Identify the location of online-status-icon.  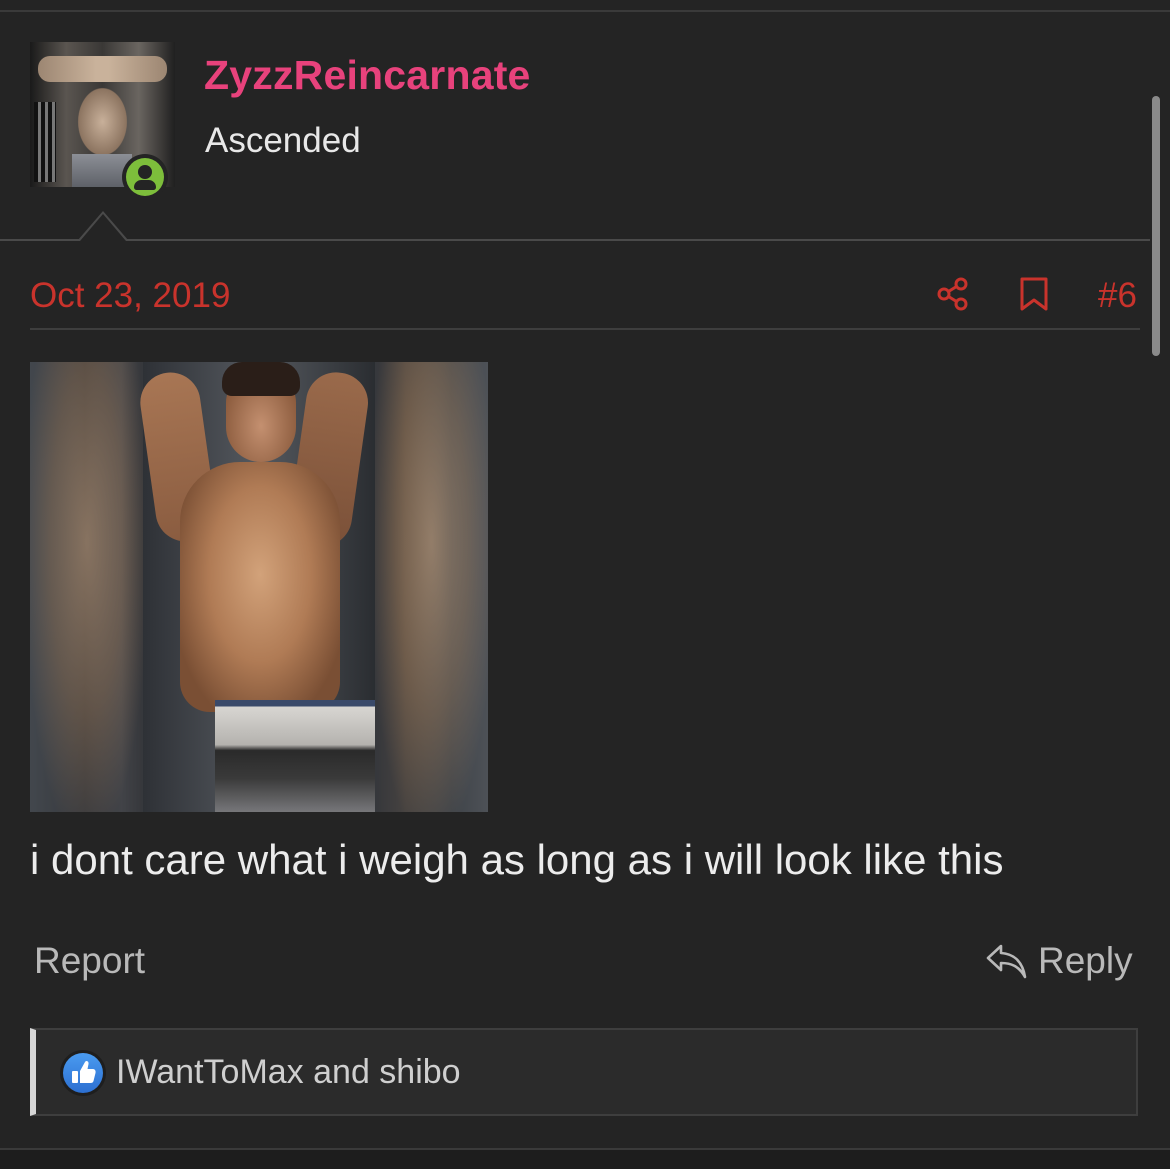
(145, 177).